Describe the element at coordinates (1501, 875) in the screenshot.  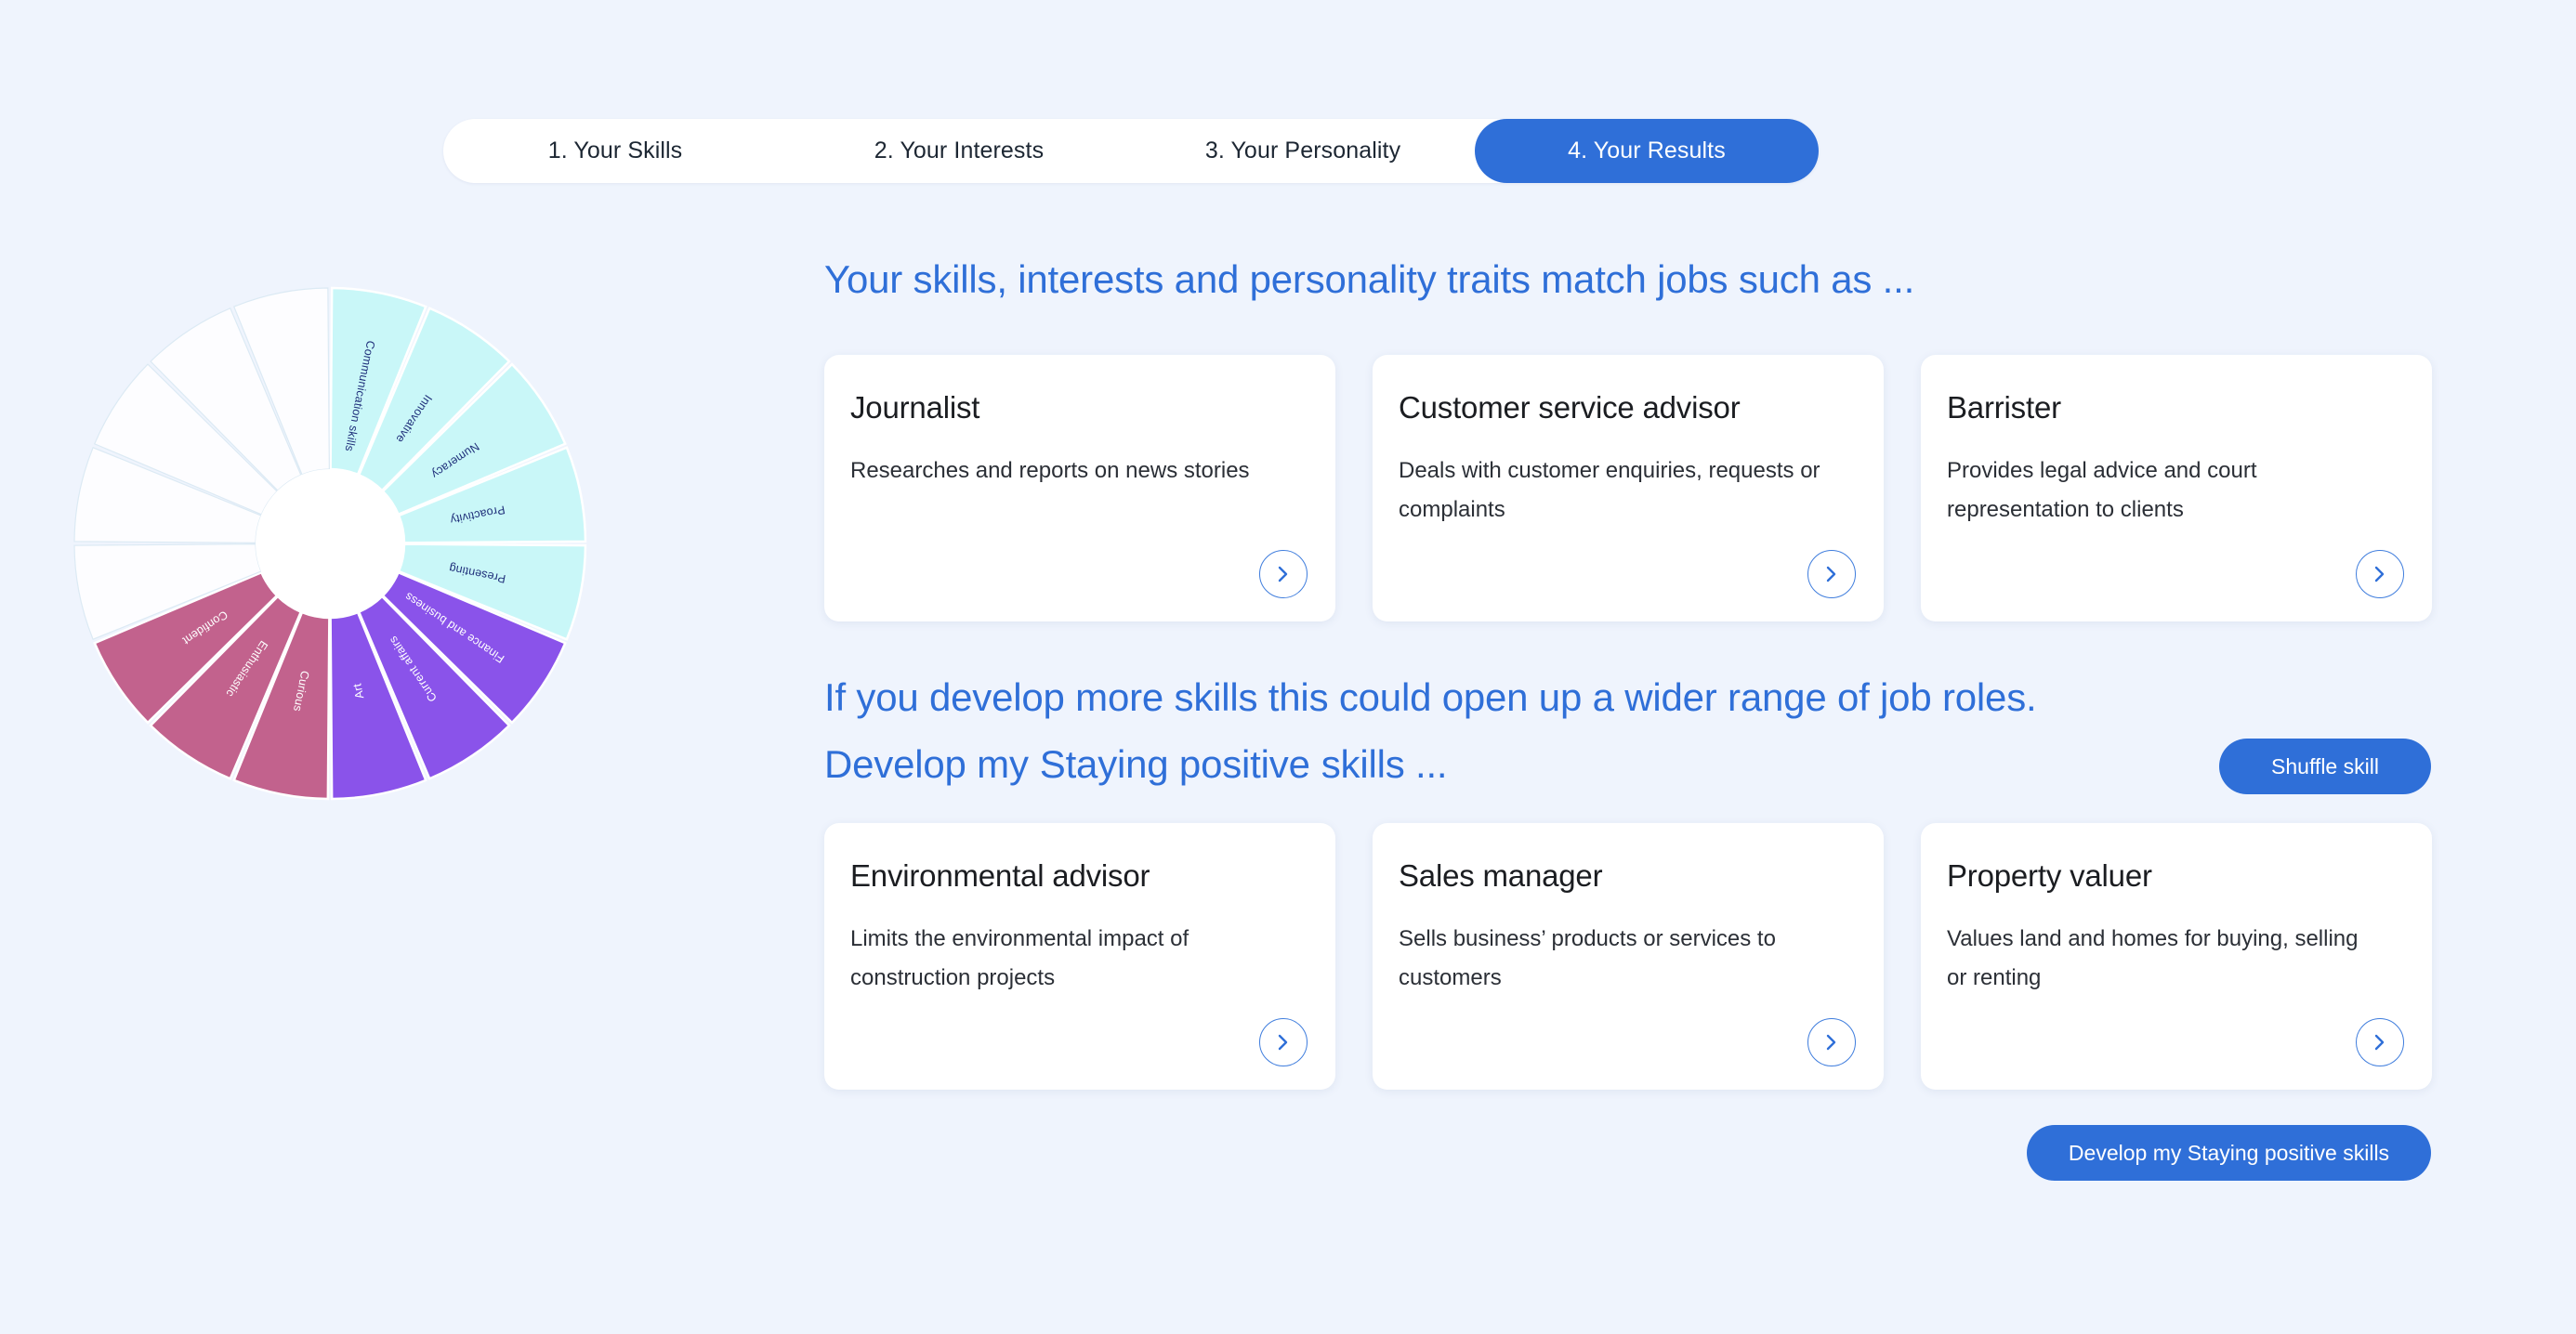
I see `job-card-title: Sales manager` at that location.